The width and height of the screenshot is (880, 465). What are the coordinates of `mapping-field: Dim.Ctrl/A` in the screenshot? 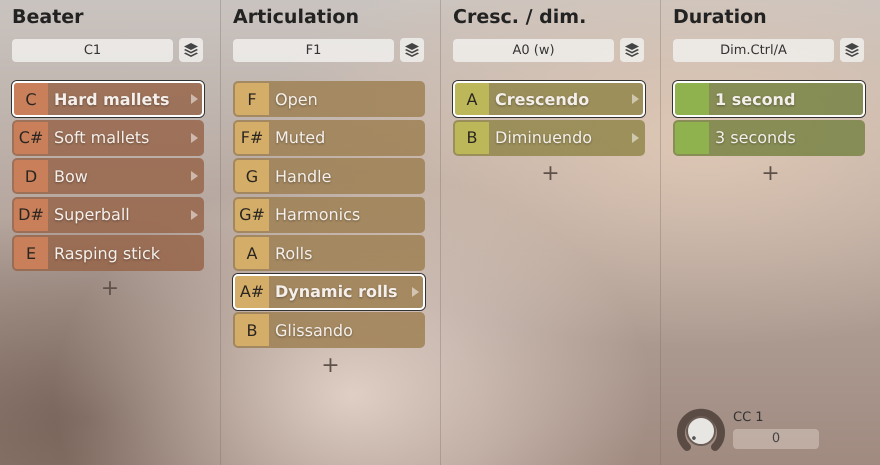 It's located at (753, 50).